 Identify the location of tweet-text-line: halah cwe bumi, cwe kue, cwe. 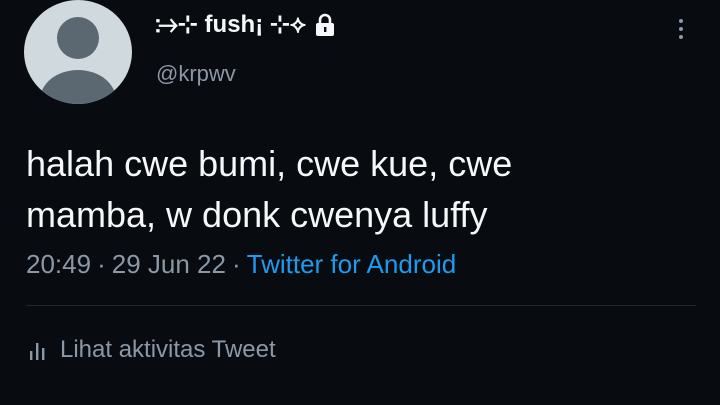
(269, 163).